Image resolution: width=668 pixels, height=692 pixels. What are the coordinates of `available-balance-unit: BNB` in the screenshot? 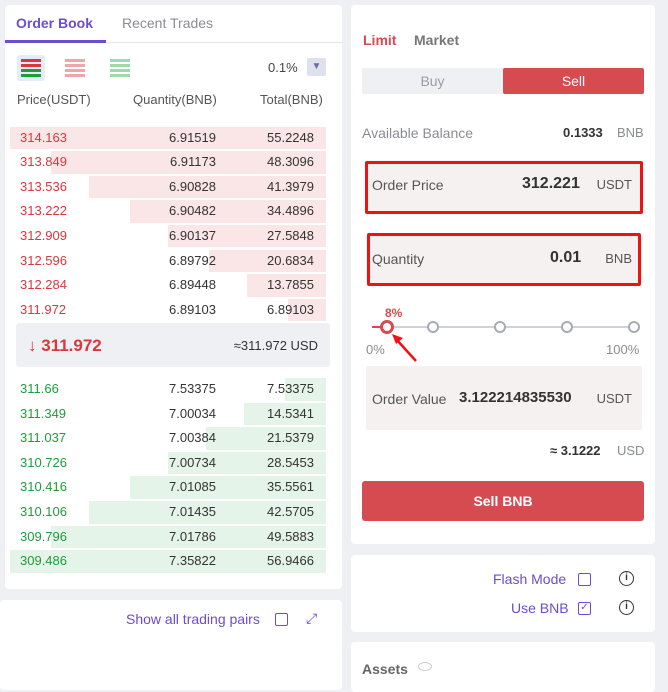 It's located at (630, 132).